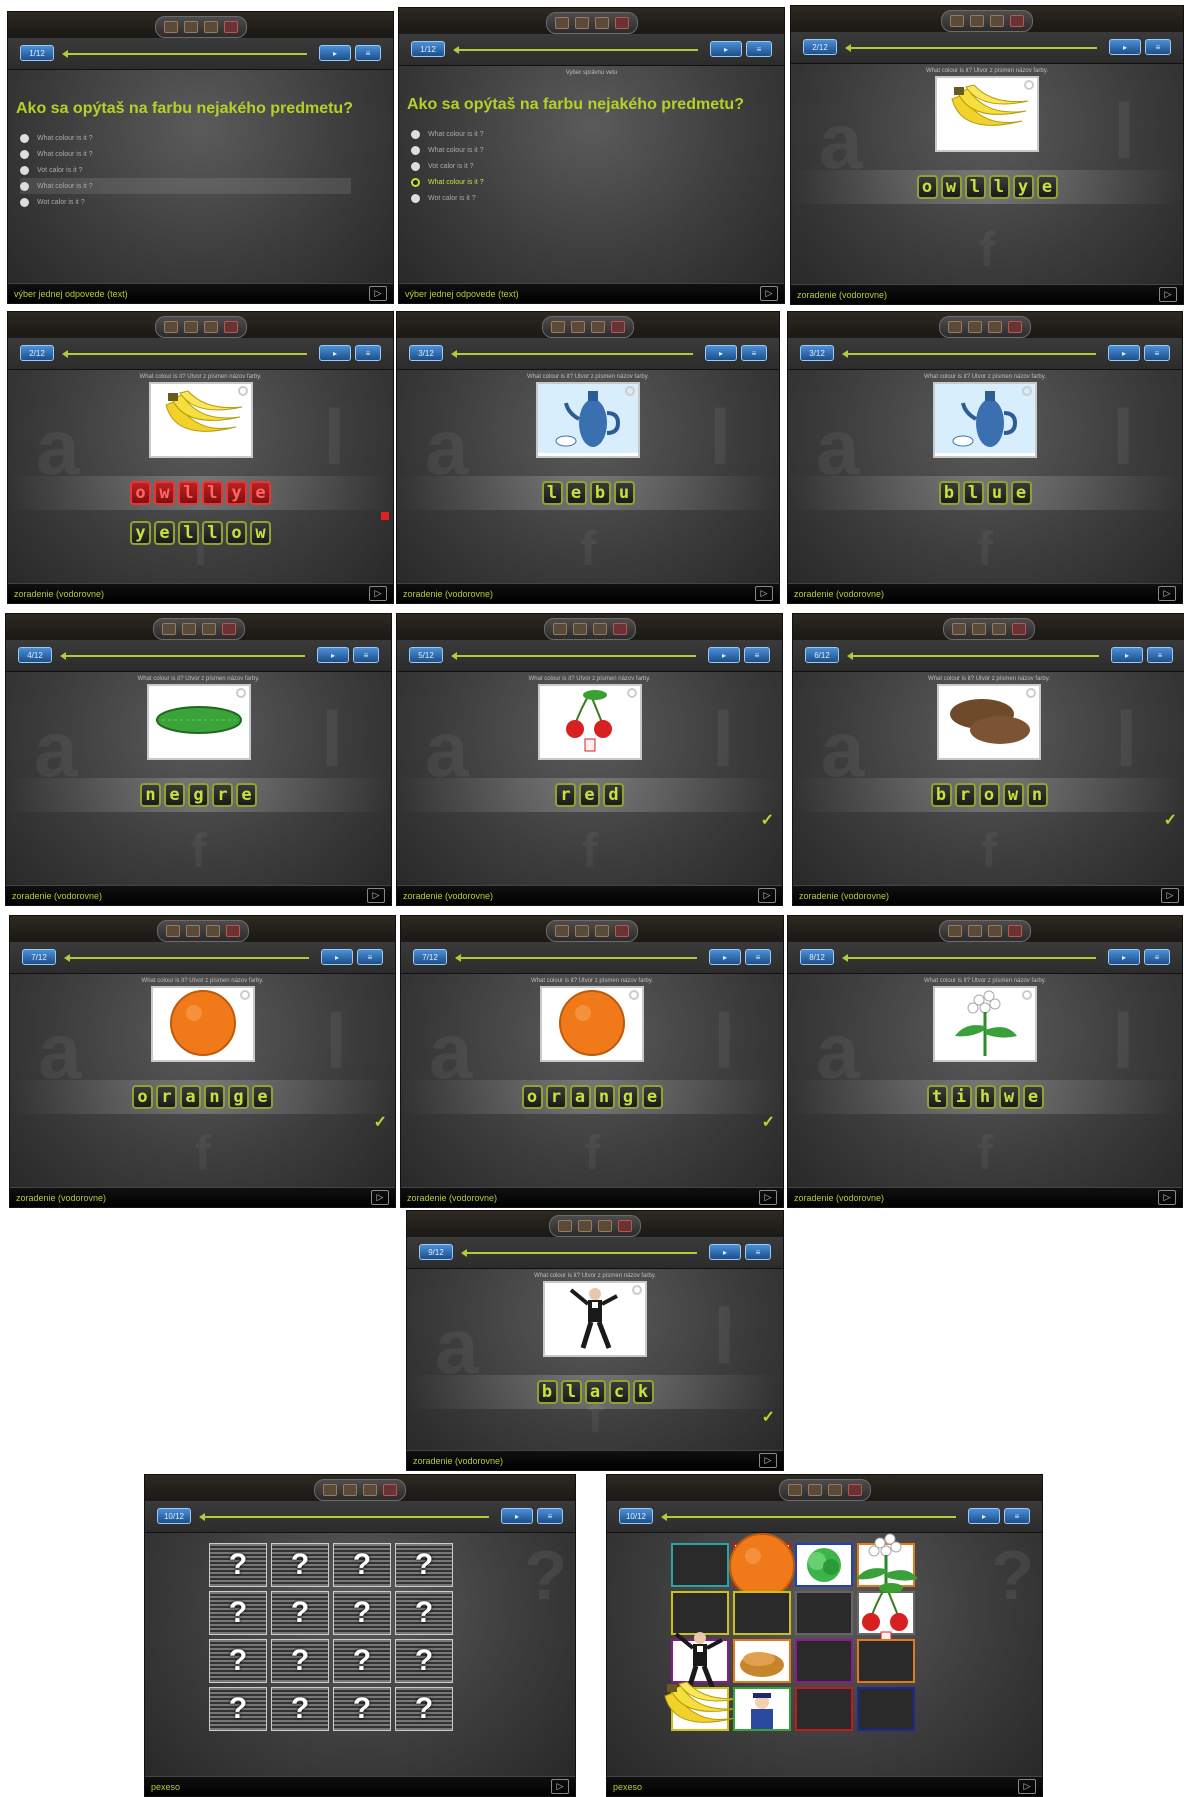 This screenshot has height=1797, width=1184. What do you see at coordinates (580, 1097) in the screenshot?
I see `letter-tile: a` at bounding box center [580, 1097].